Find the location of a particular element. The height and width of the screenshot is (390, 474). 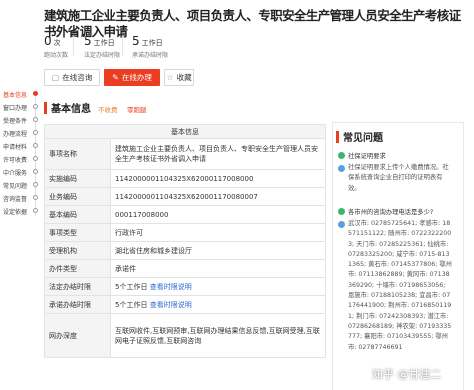

table-header: 基本信息 is located at coordinates (185, 131).